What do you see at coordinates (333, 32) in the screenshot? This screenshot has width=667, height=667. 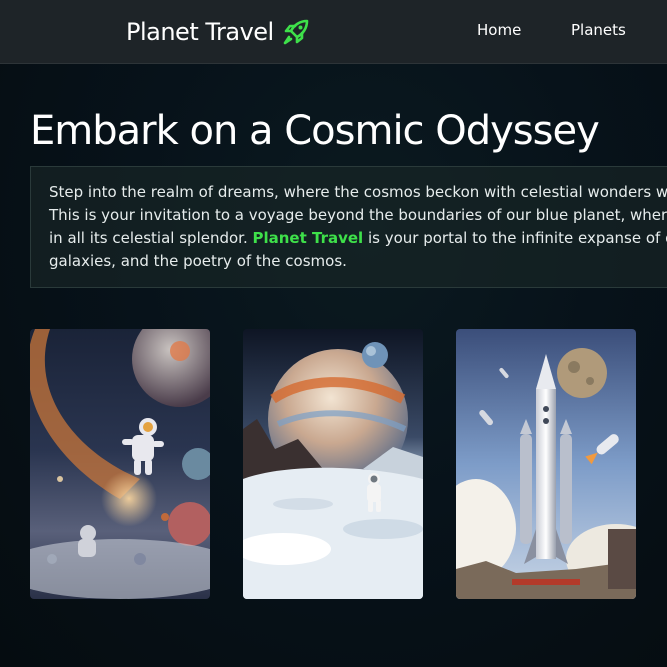 I see `navbar: Planet Travel Home Planets` at bounding box center [333, 32].